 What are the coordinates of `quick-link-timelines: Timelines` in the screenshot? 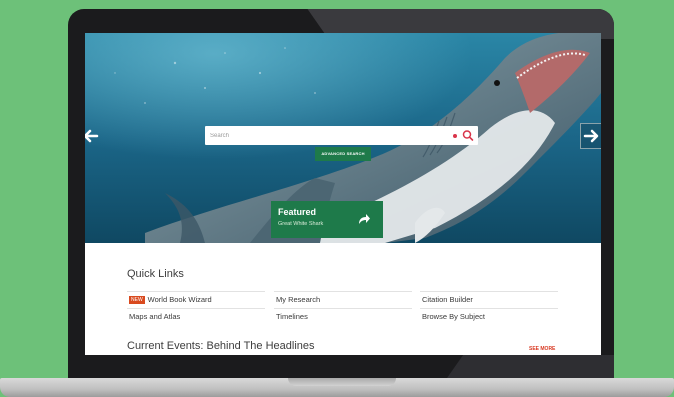 It's located at (343, 316).